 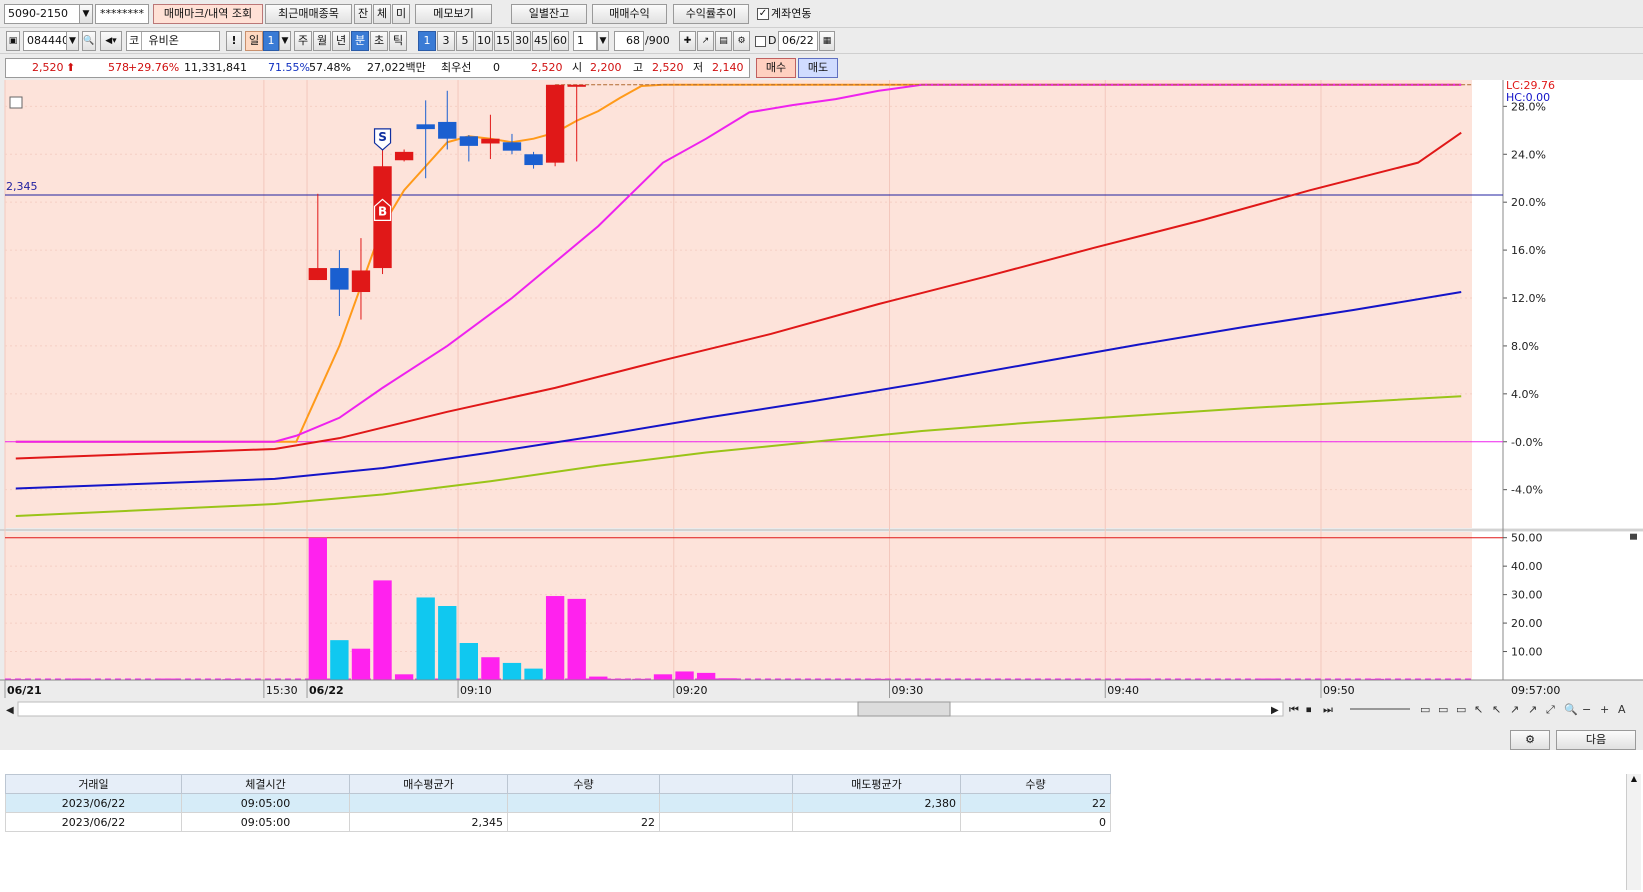 I want to click on grid-scrollbar: ▲, so click(x=1633, y=832).